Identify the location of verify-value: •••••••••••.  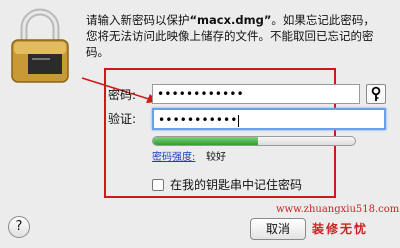
(198, 120).